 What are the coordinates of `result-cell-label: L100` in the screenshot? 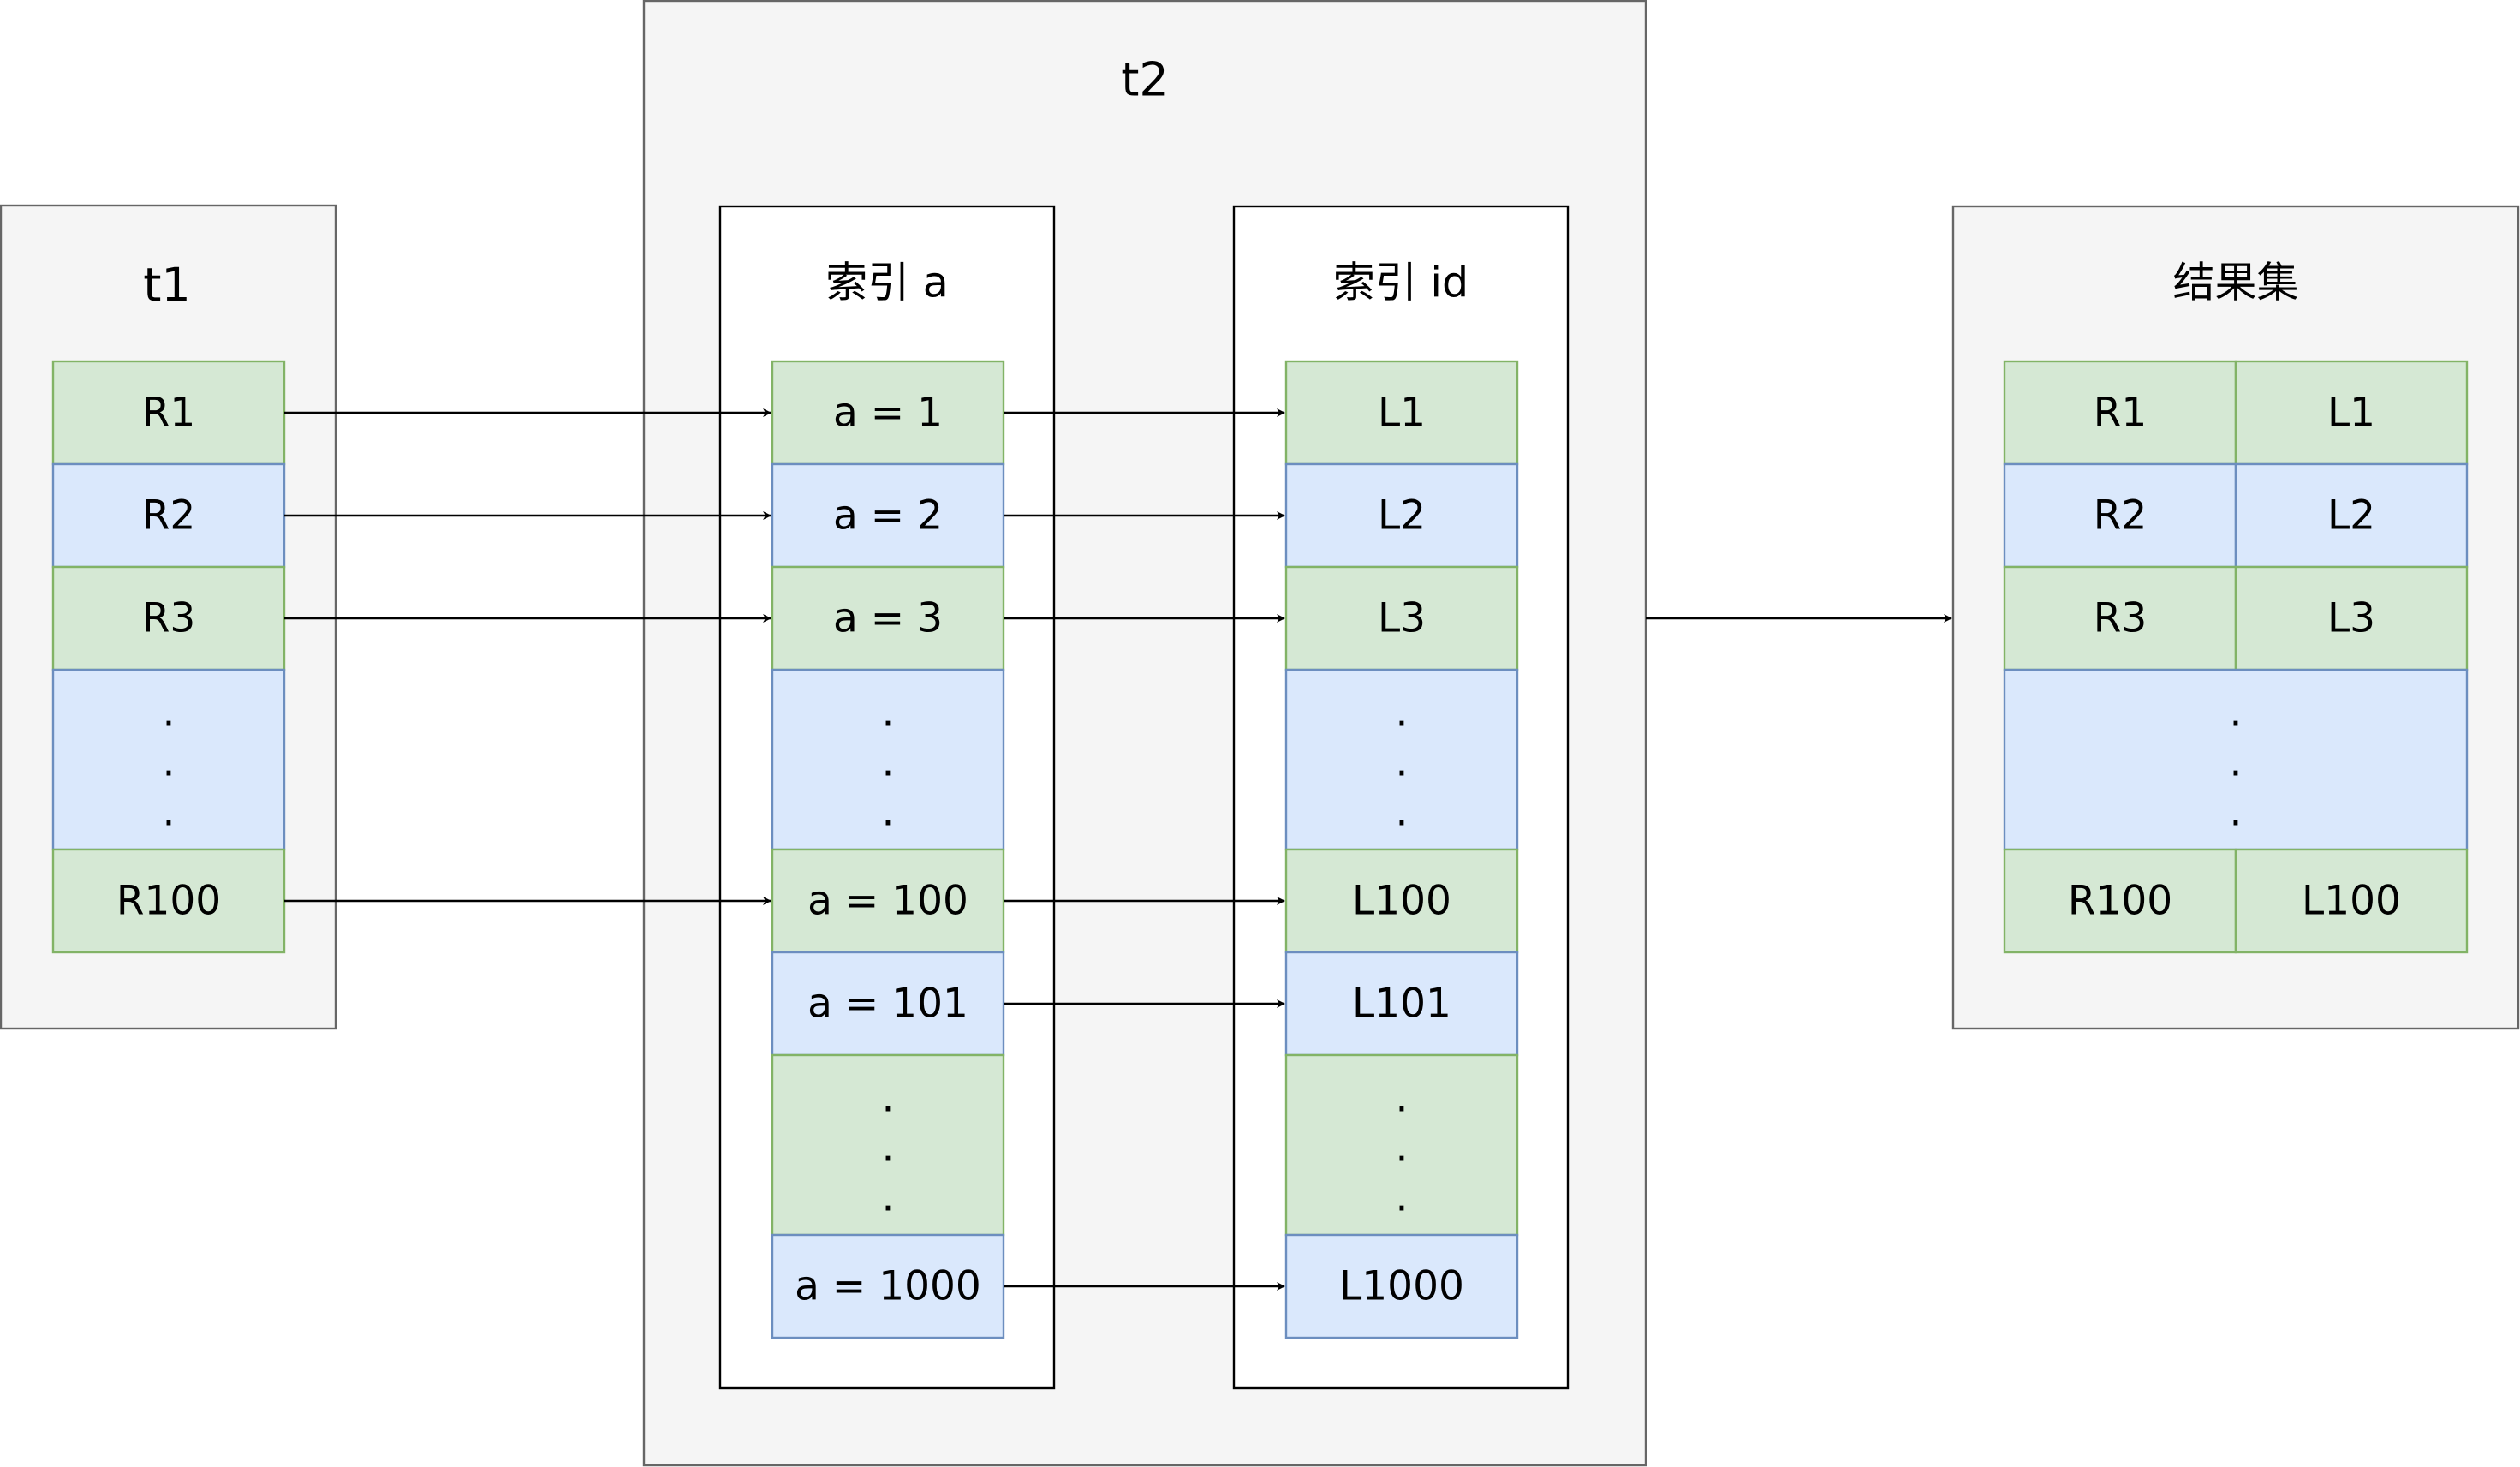 It's located at (2351, 901).